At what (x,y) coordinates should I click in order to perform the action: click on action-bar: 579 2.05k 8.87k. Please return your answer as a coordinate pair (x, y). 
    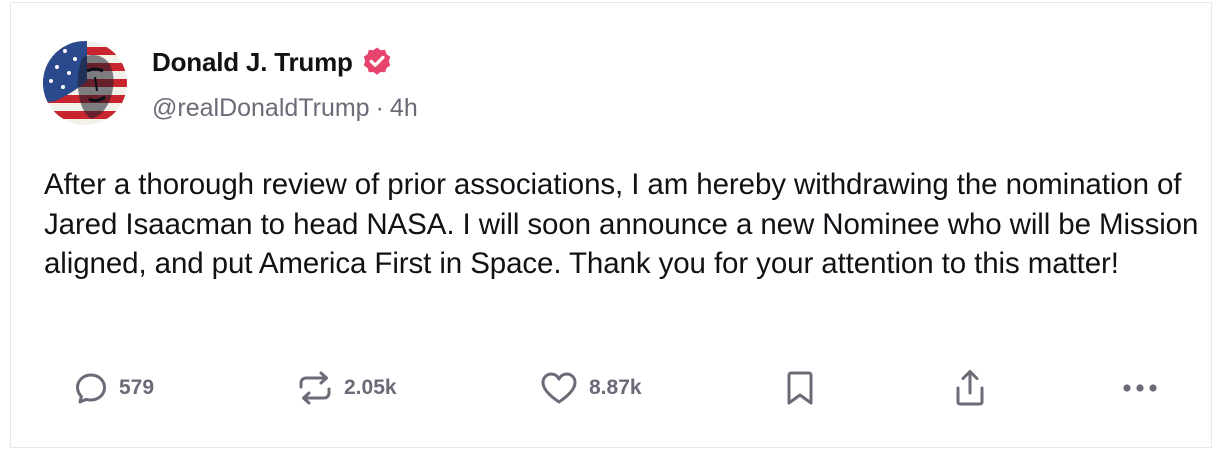
    Looking at the image, I should click on (611, 388).